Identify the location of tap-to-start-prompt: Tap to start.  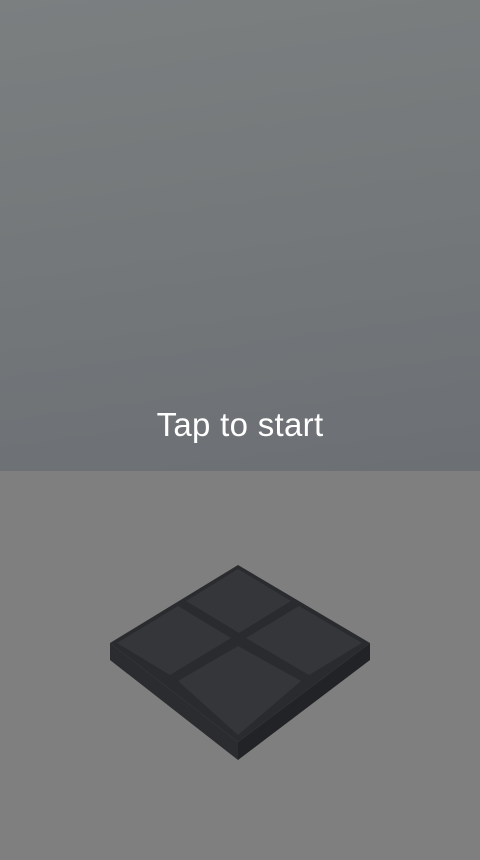
(240, 425).